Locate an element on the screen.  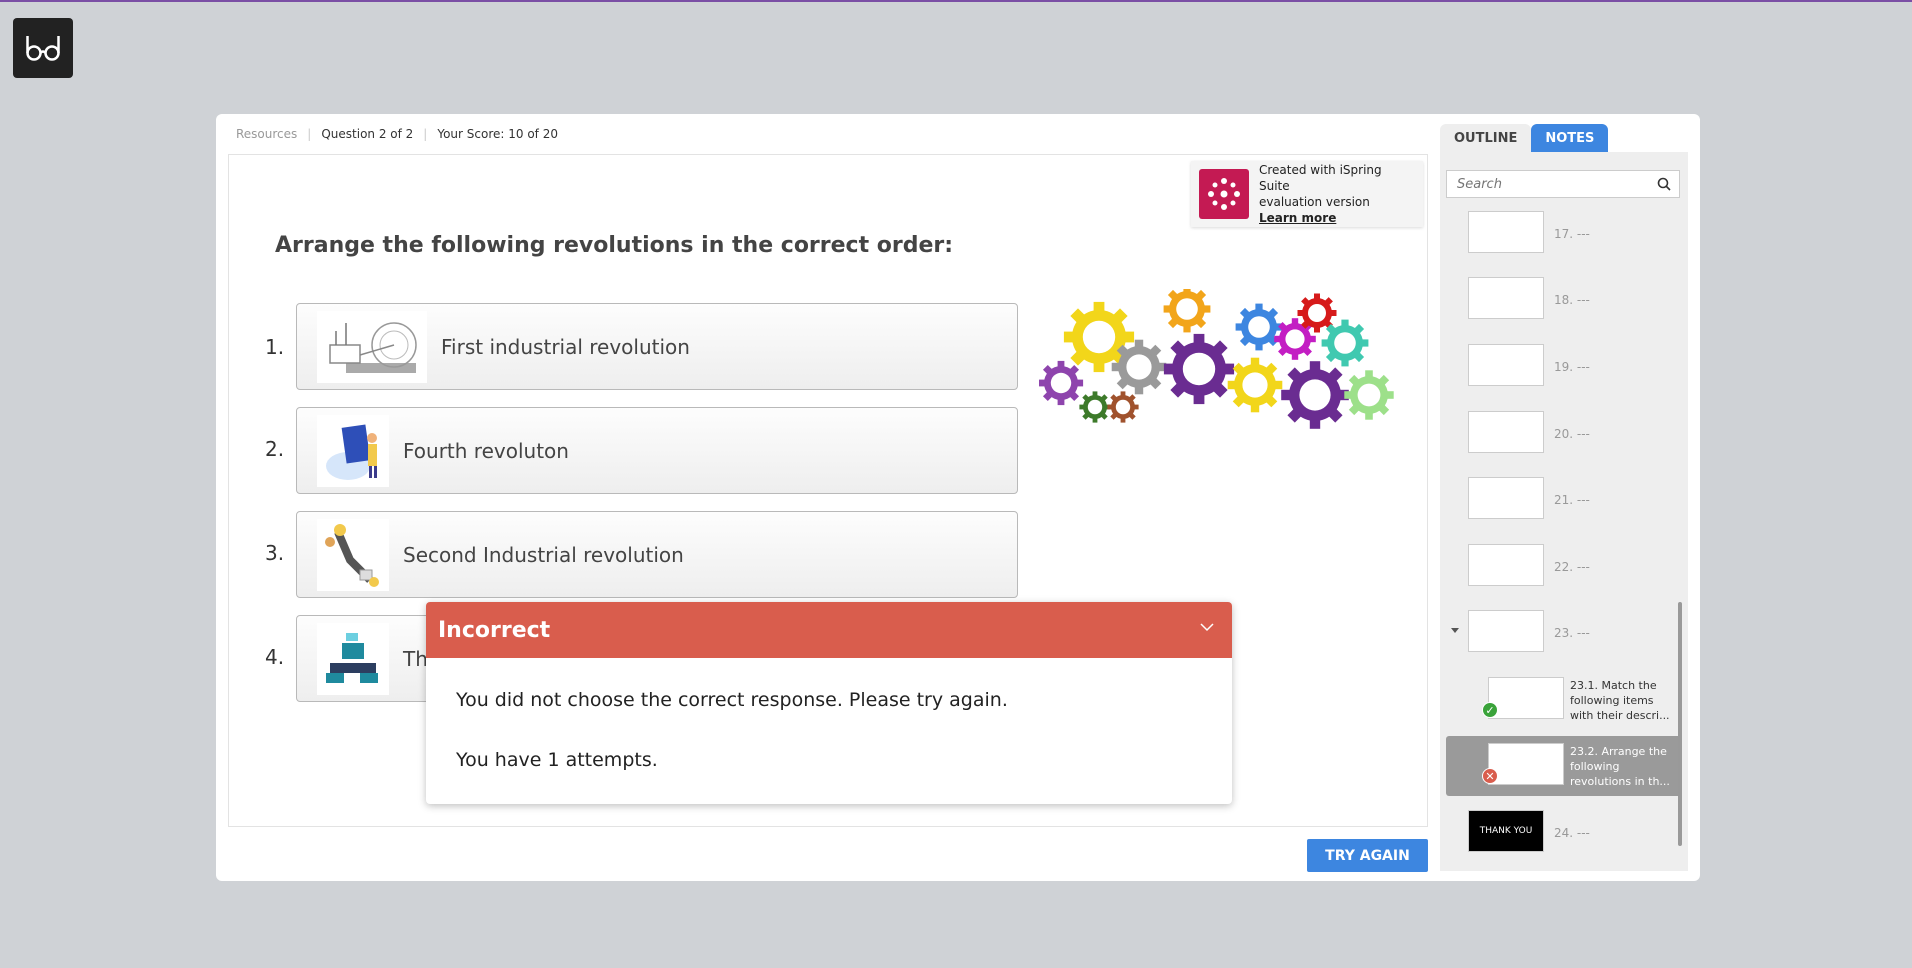
digital-person-image is located at coordinates (353, 450).